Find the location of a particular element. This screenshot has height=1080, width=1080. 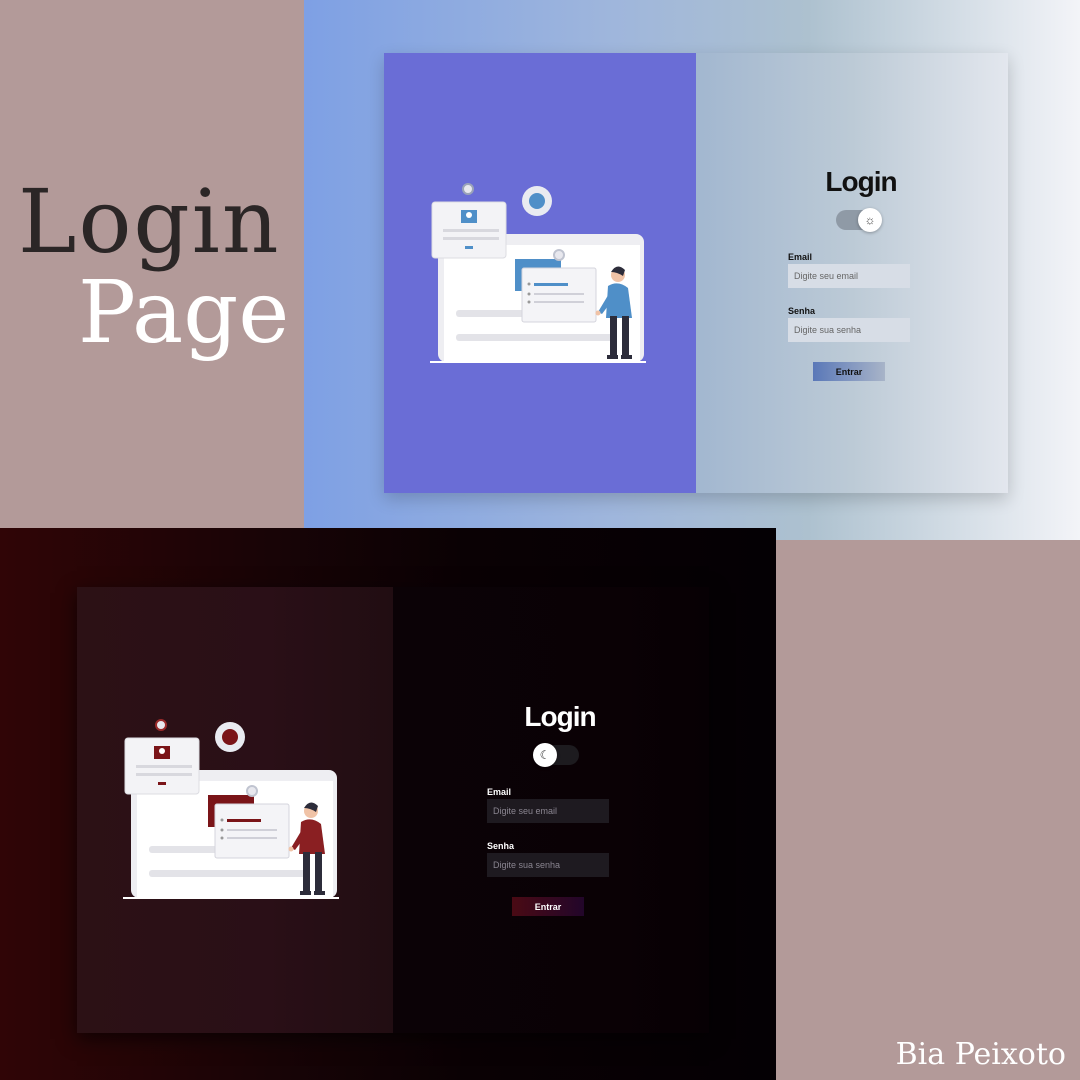

form-panel: Login ☼ Email Senha Entrar is located at coordinates (852, 273).